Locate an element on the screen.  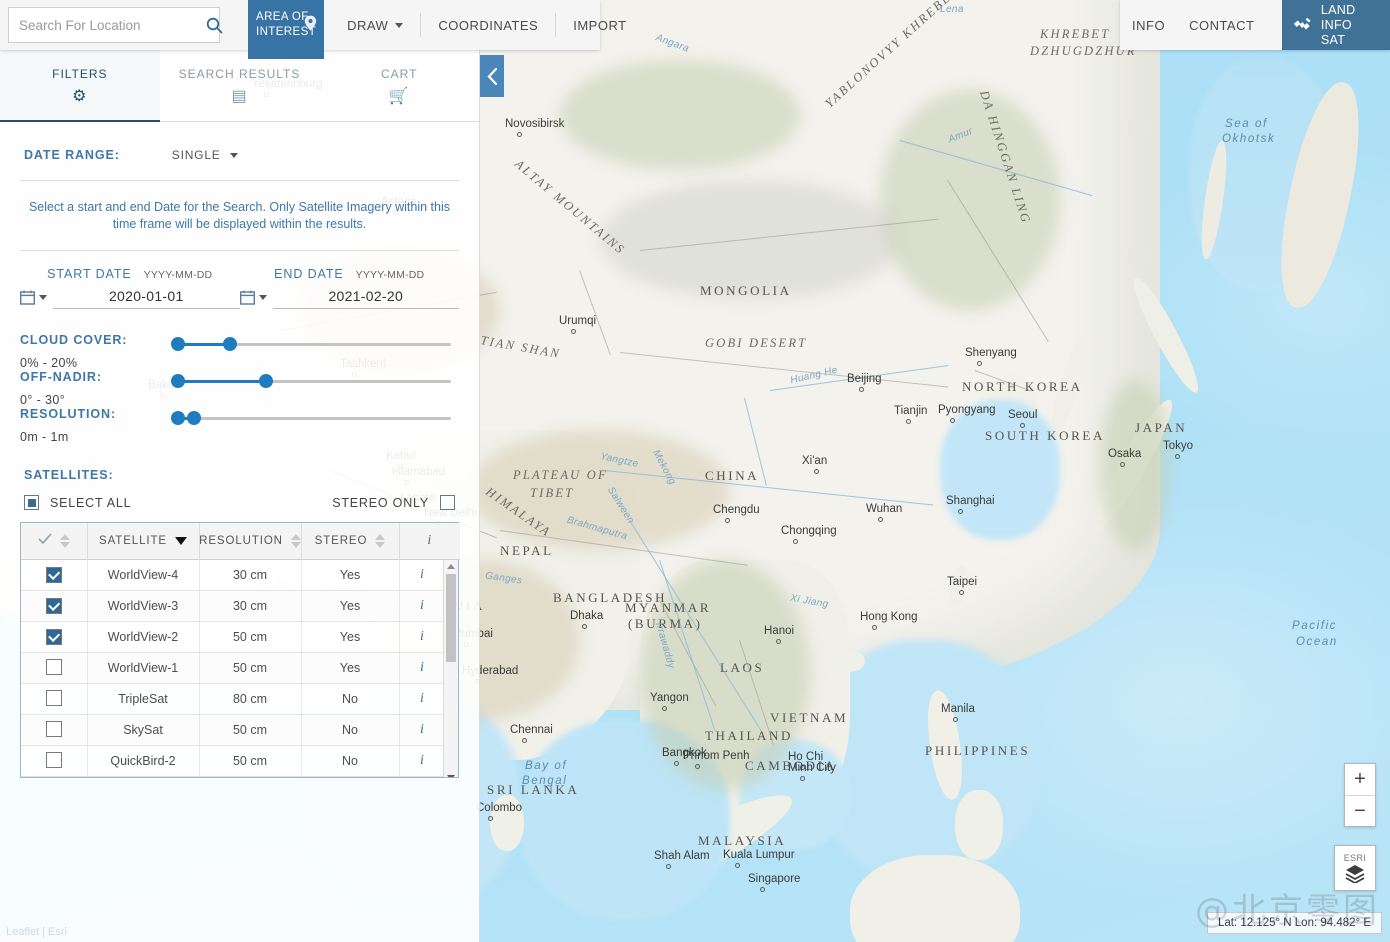
tab-cart: CART 🛒 is located at coordinates (399, 85).